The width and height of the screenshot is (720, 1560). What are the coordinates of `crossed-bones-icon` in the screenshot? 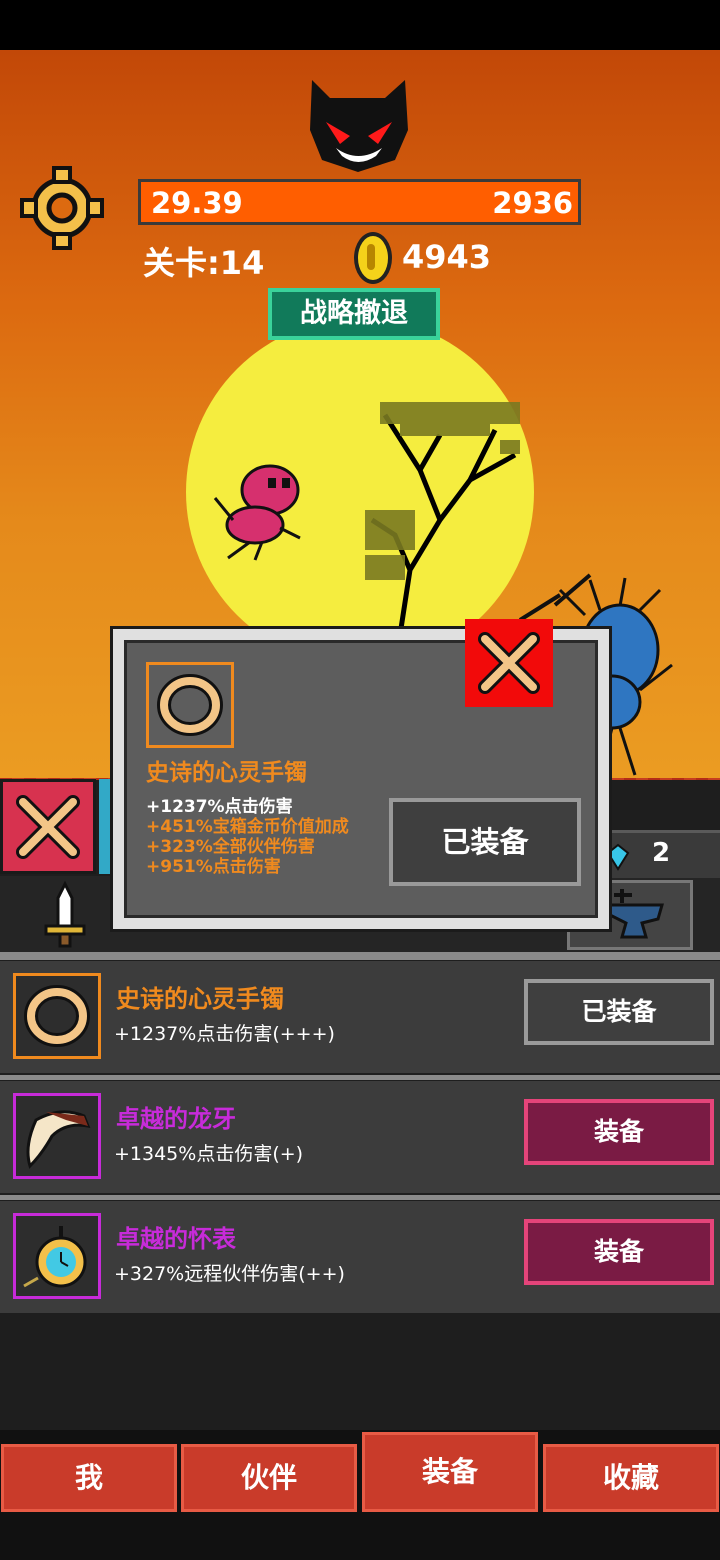 It's located at (48, 827).